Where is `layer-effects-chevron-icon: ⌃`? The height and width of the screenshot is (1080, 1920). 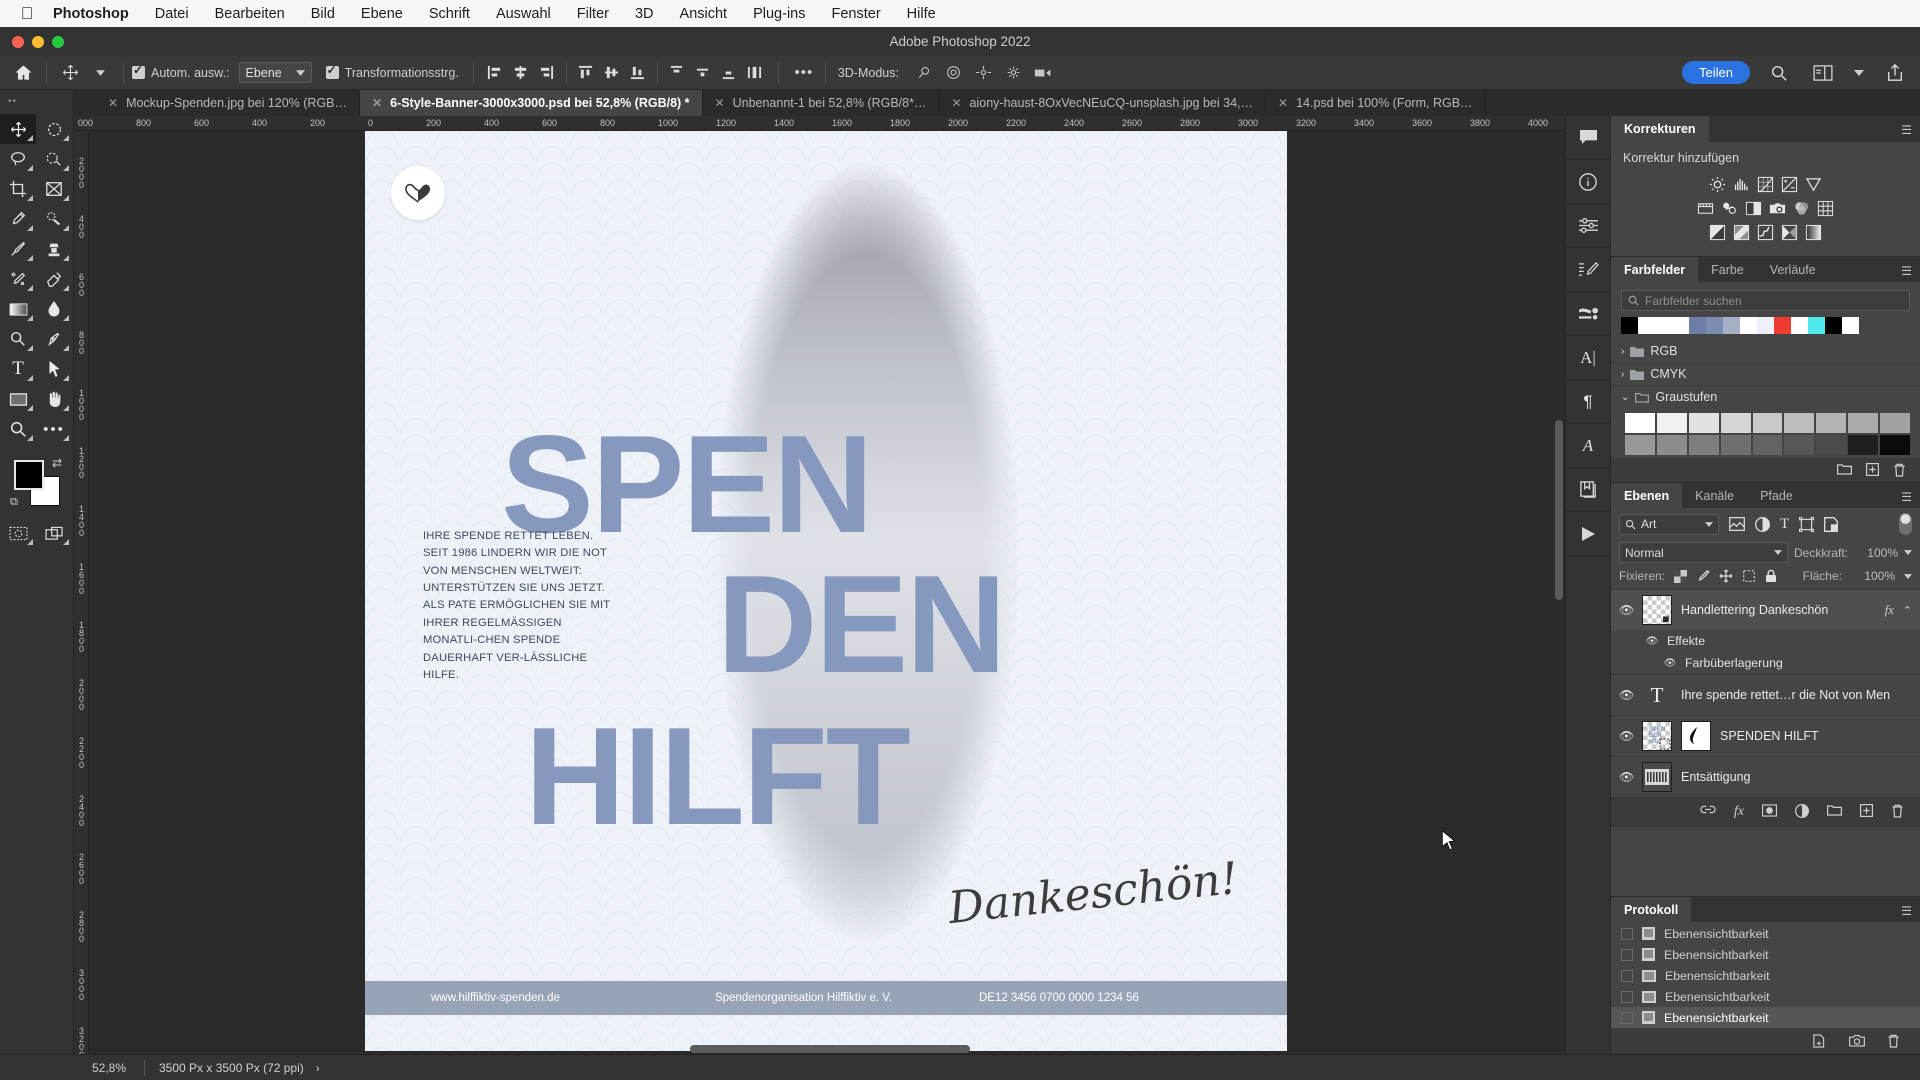
layer-effects-chevron-icon: ⌃ is located at coordinates (1907, 610).